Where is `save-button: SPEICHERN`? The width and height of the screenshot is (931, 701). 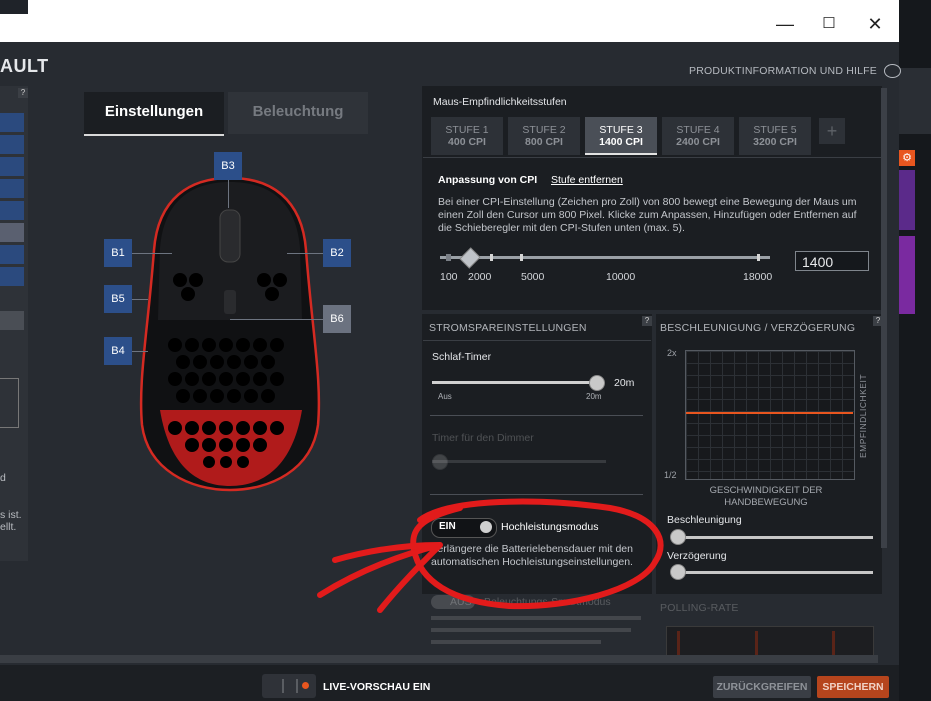 save-button: SPEICHERN is located at coordinates (853, 687).